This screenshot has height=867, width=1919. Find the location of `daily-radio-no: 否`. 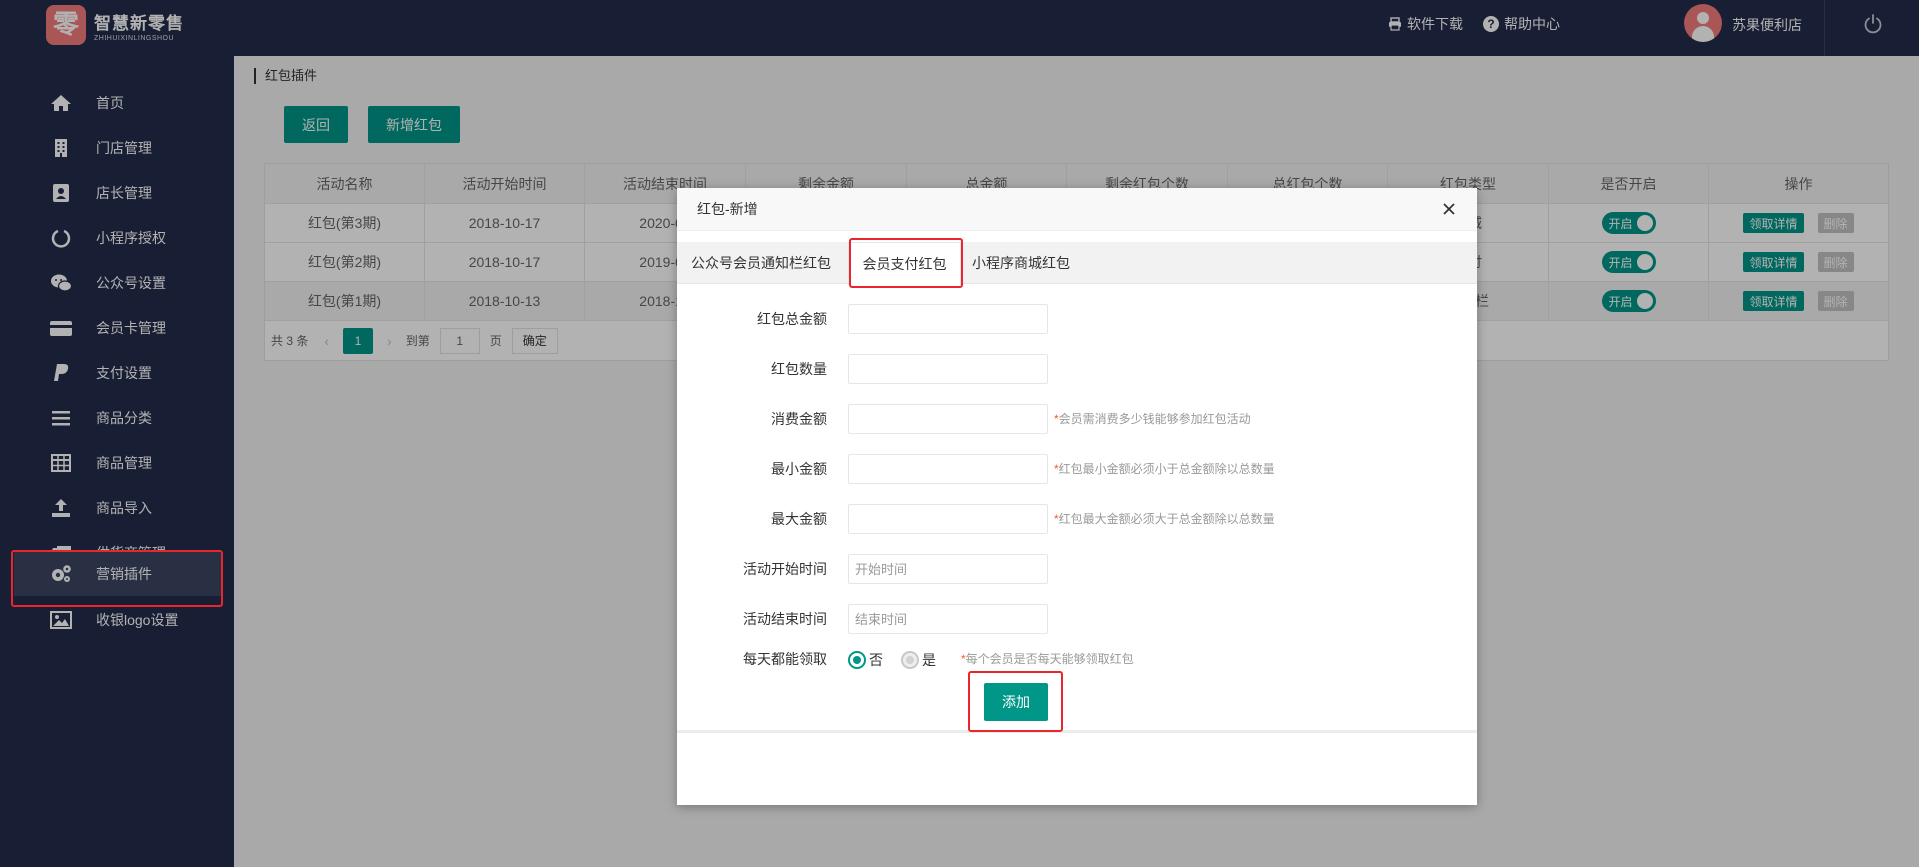

daily-radio-no: 否 is located at coordinates (865, 660).